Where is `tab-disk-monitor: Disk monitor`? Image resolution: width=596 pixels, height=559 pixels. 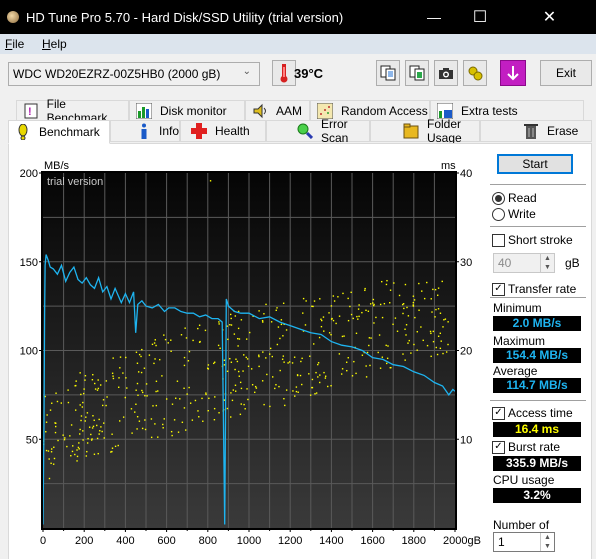
tab-disk-monitor: Disk monitor is located at coordinates (187, 111).